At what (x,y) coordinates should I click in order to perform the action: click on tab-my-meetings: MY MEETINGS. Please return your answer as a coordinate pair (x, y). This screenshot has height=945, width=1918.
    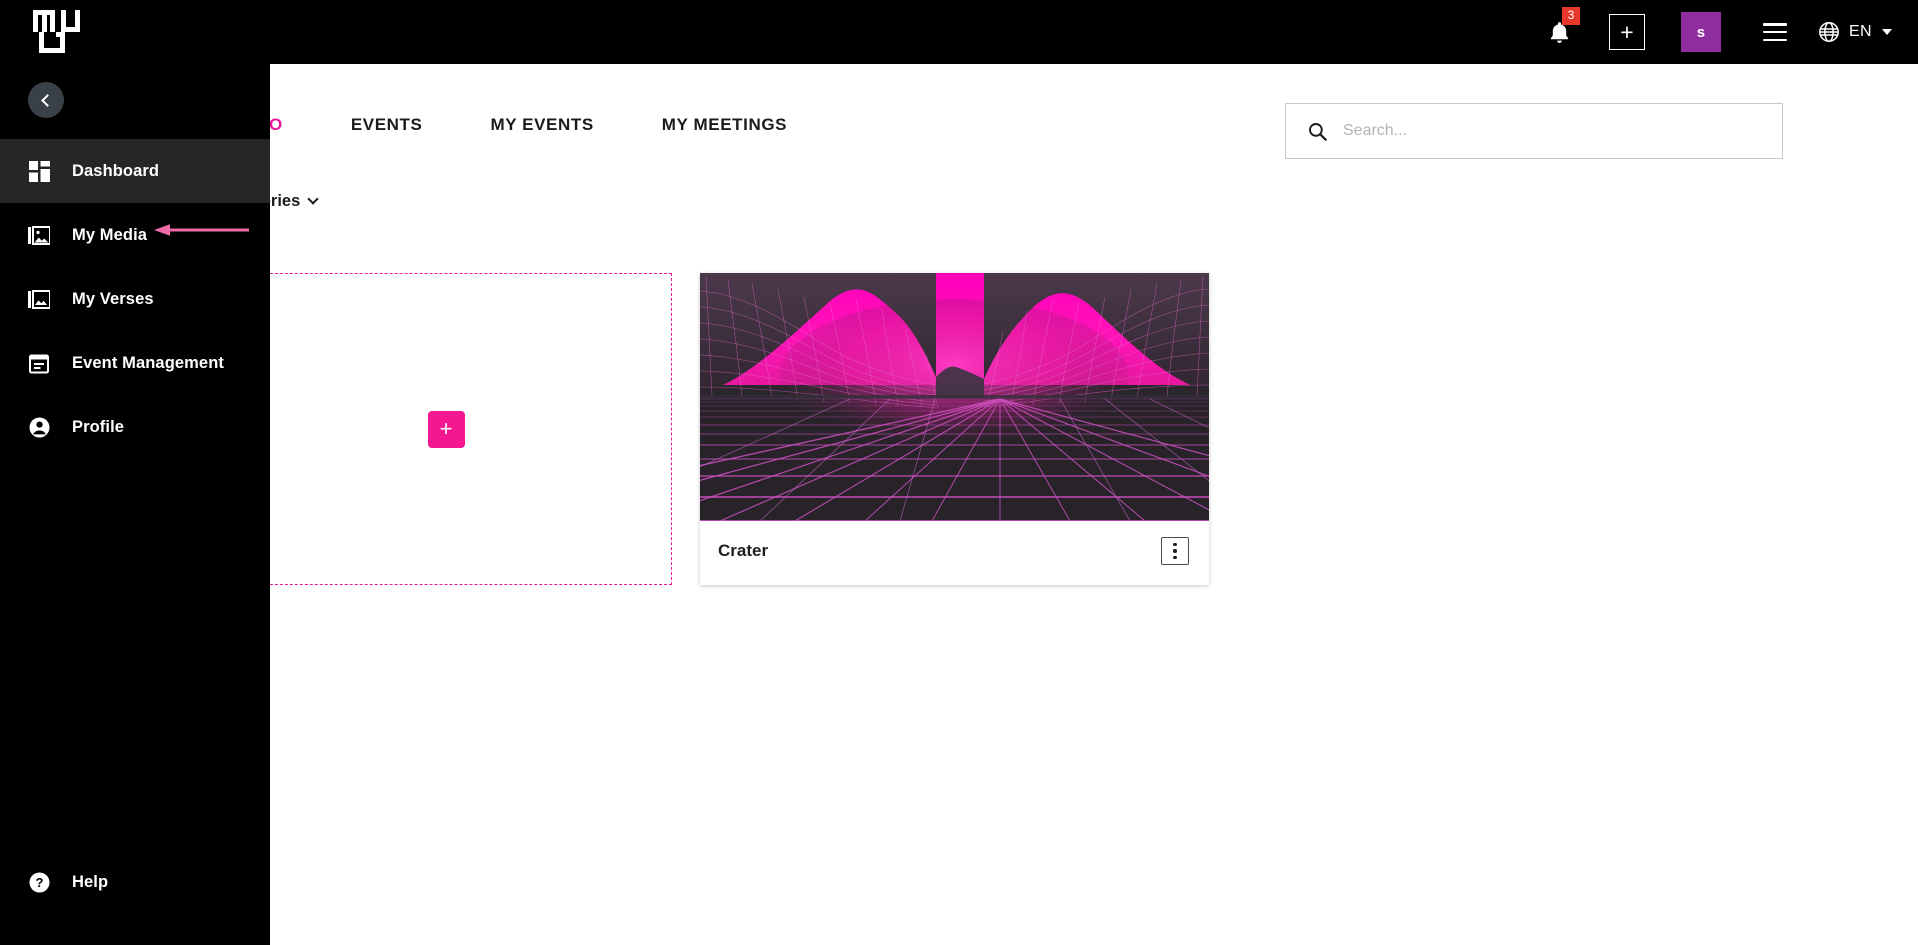
    Looking at the image, I should click on (724, 131).